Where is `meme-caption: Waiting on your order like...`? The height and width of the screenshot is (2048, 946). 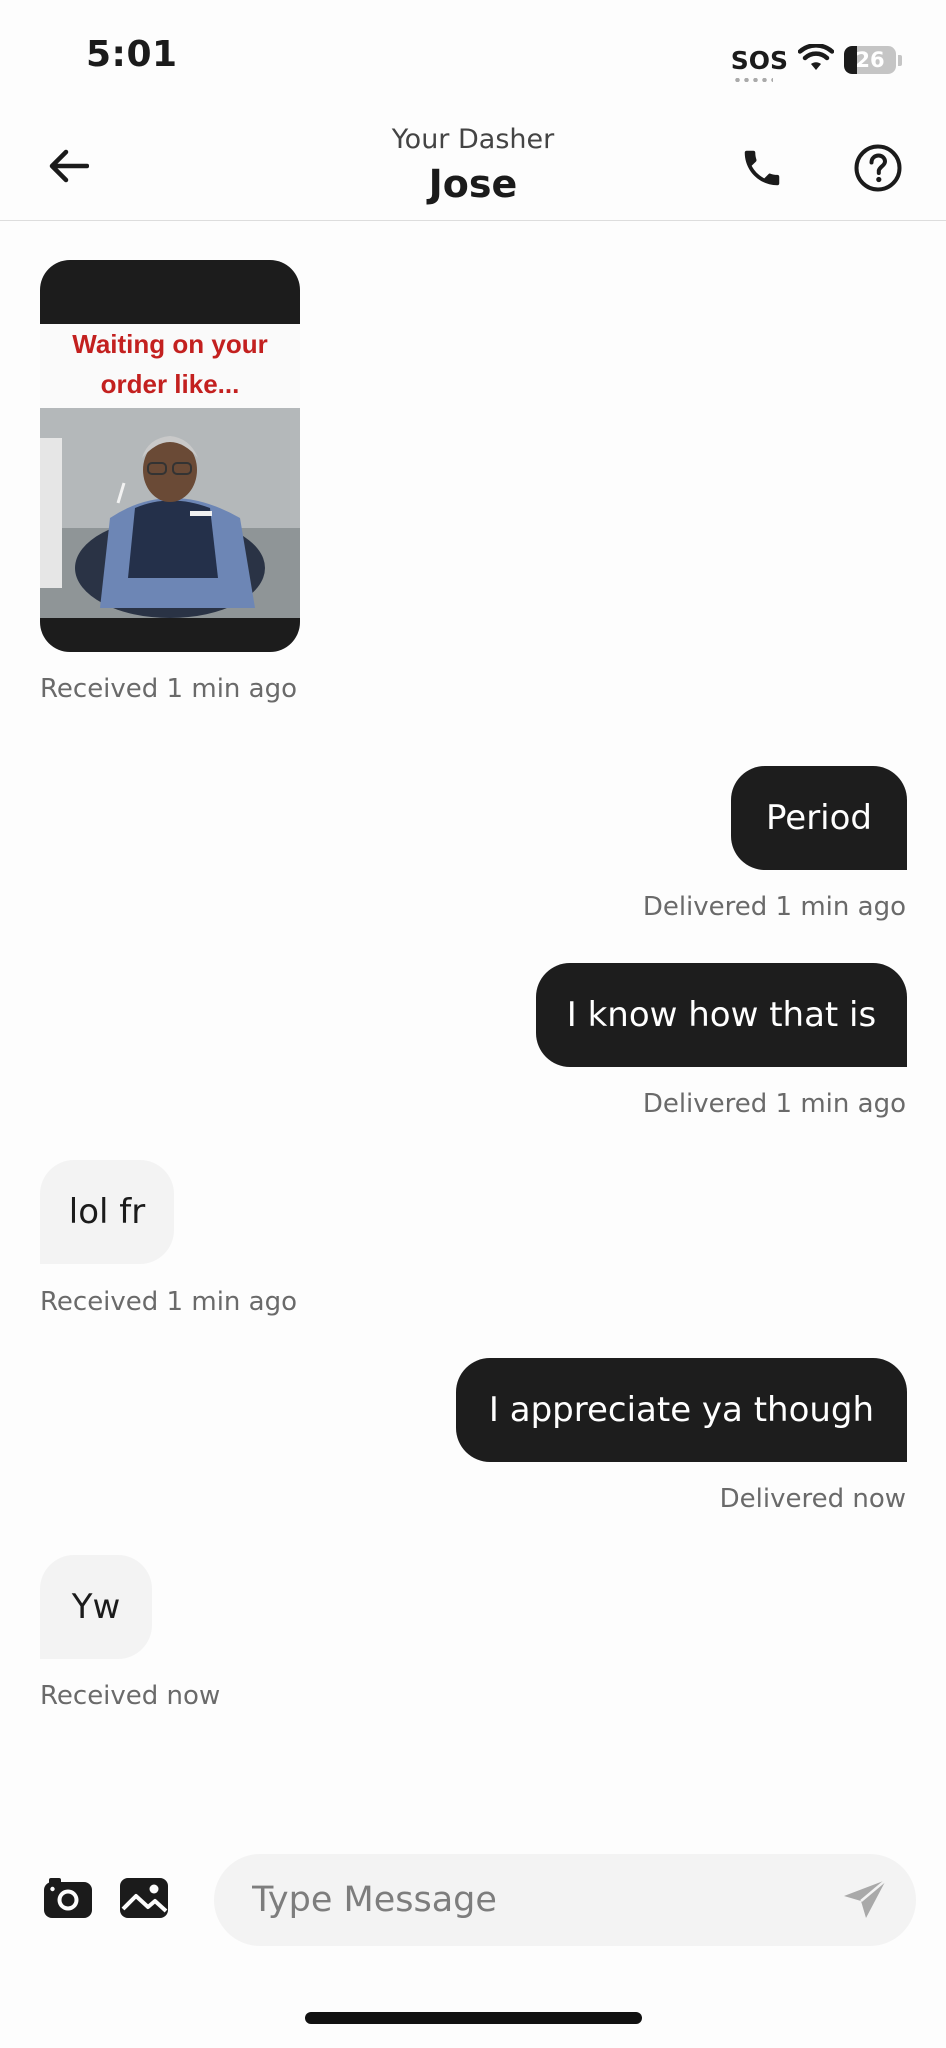
meme-caption: Waiting on your order like... is located at coordinates (170, 366).